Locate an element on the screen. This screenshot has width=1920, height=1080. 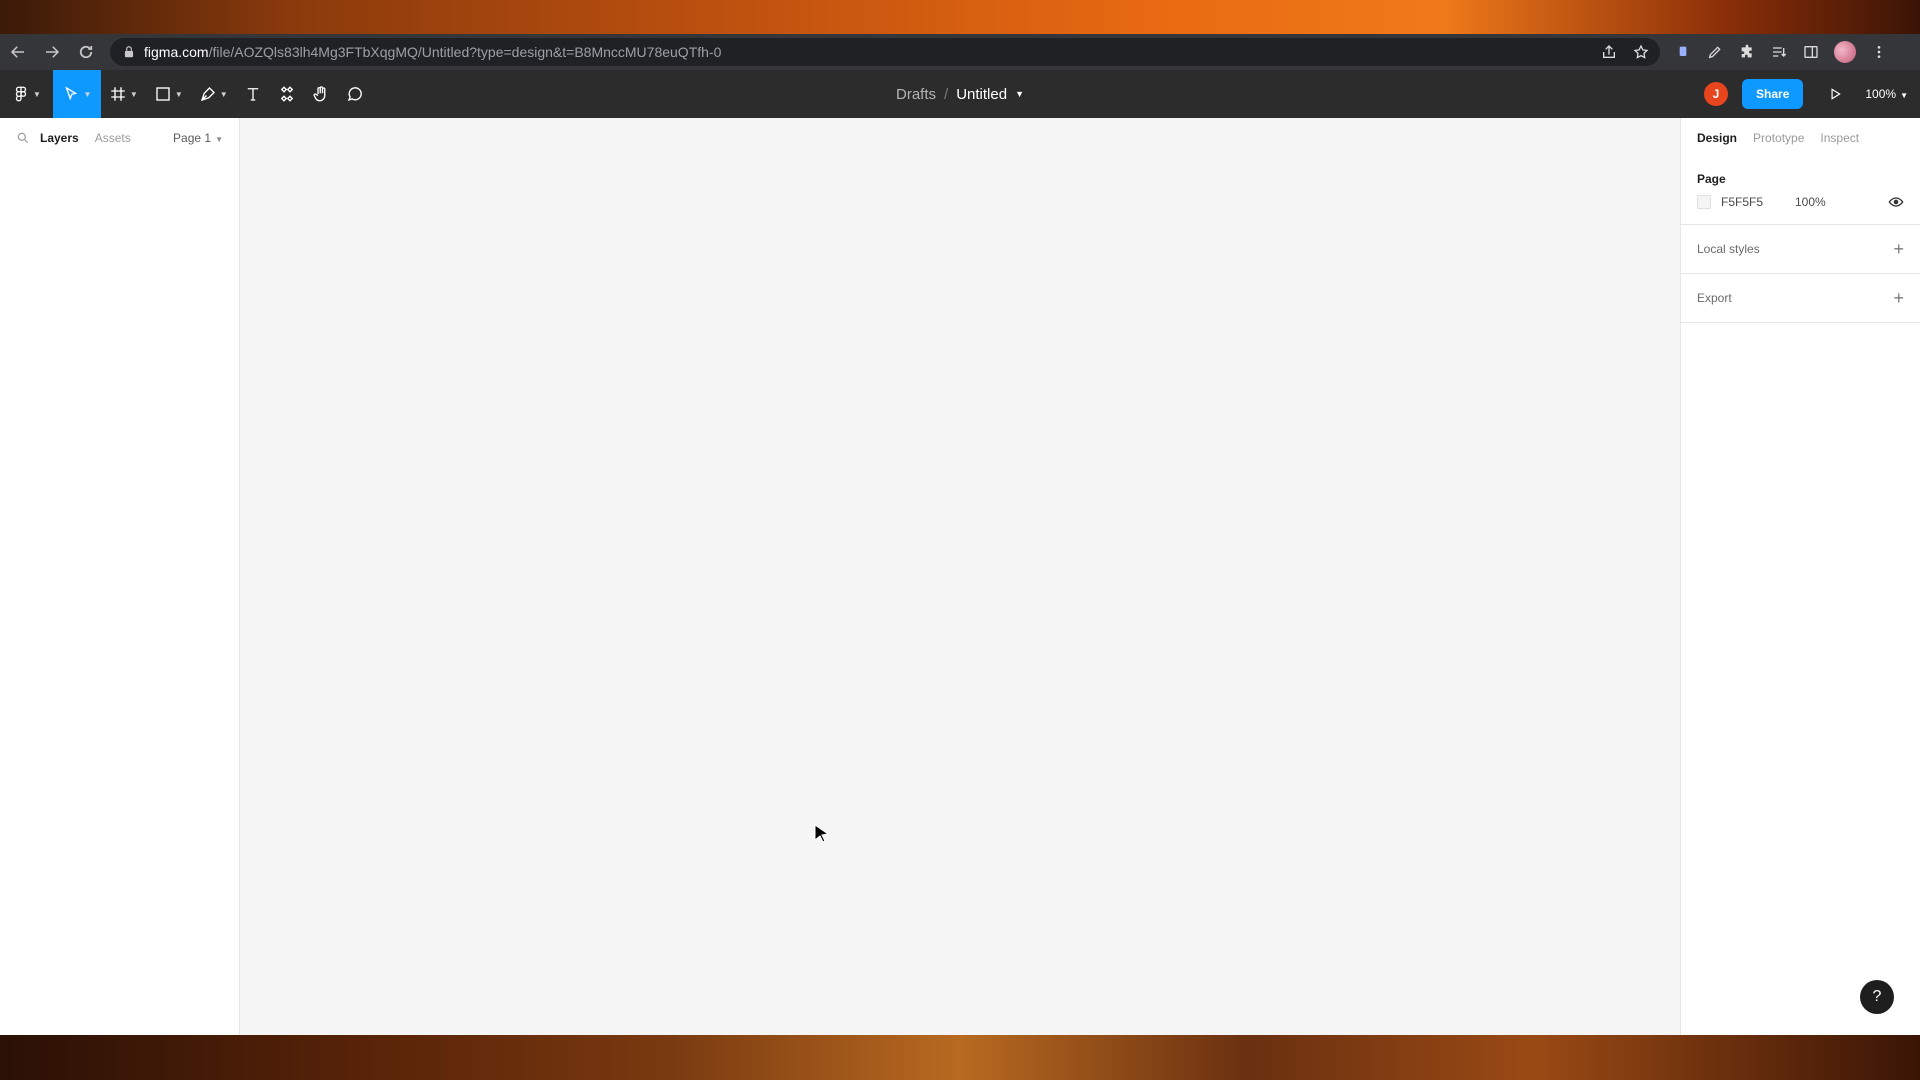
comment-tool-button is located at coordinates (355, 94).